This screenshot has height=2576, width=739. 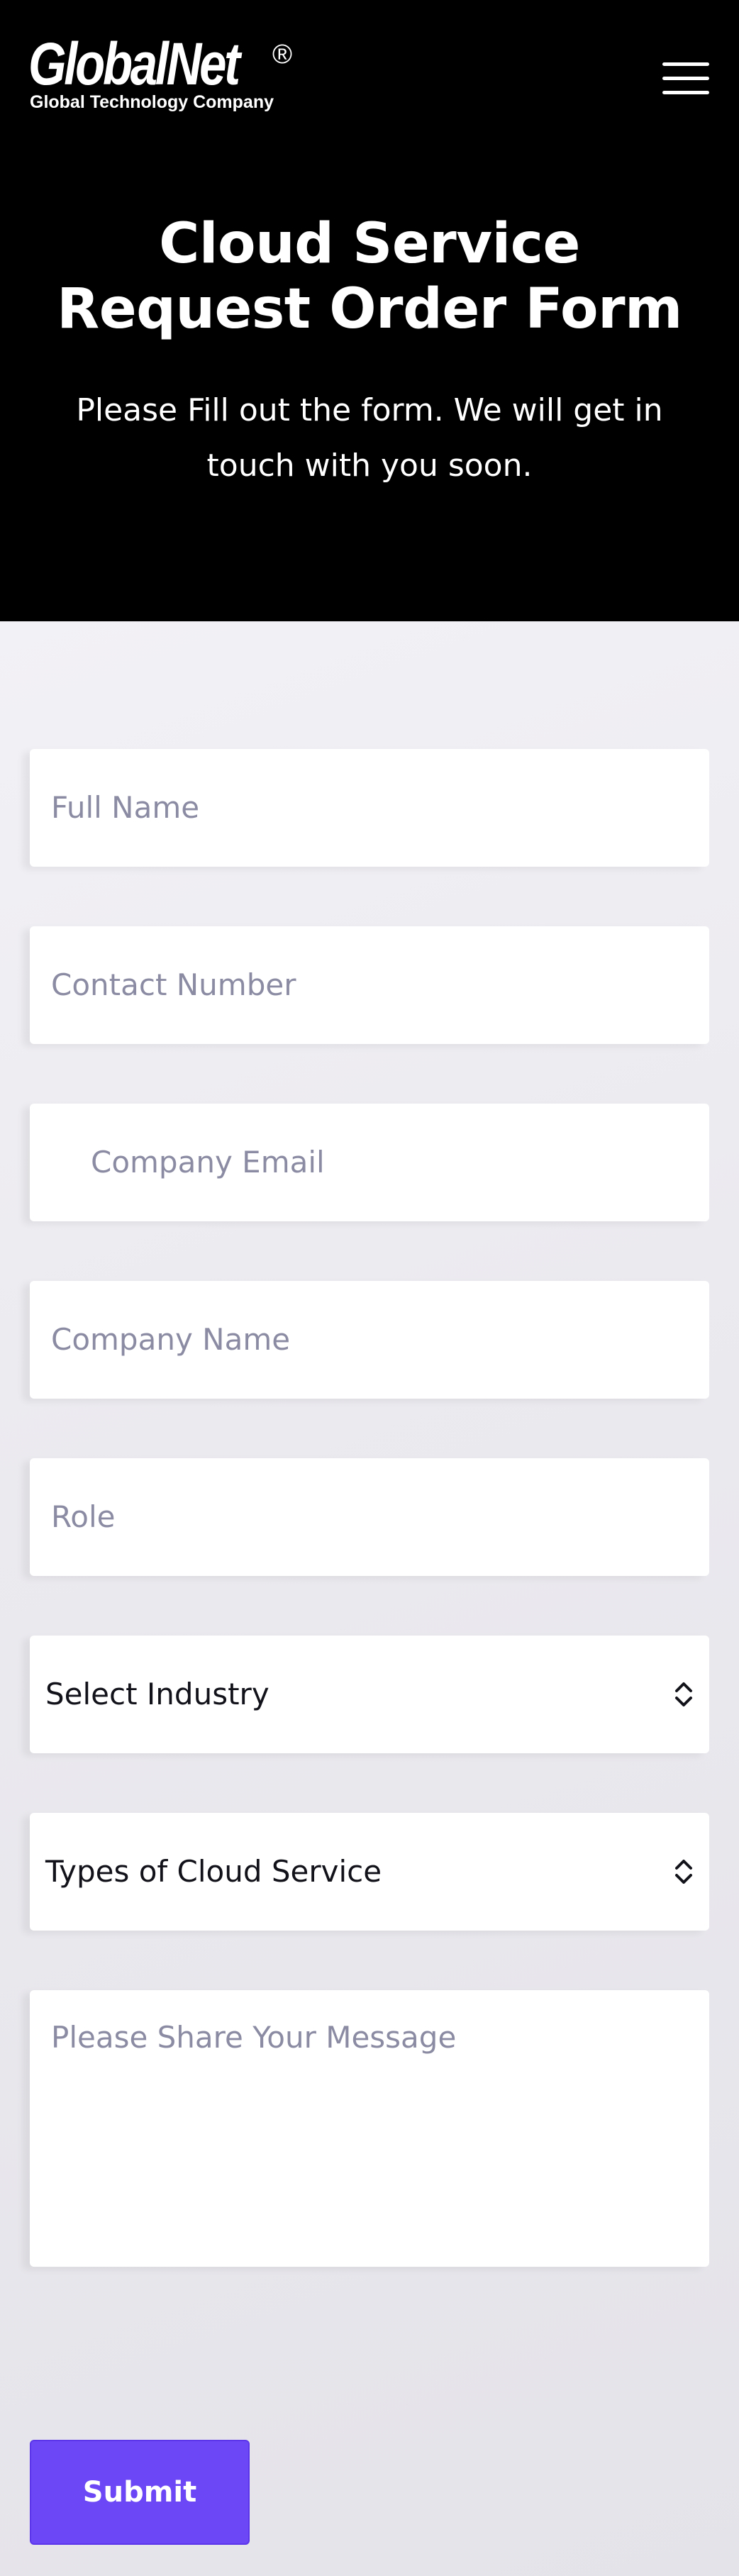 I want to click on logo-tagline: Global Technology Company, so click(x=152, y=102).